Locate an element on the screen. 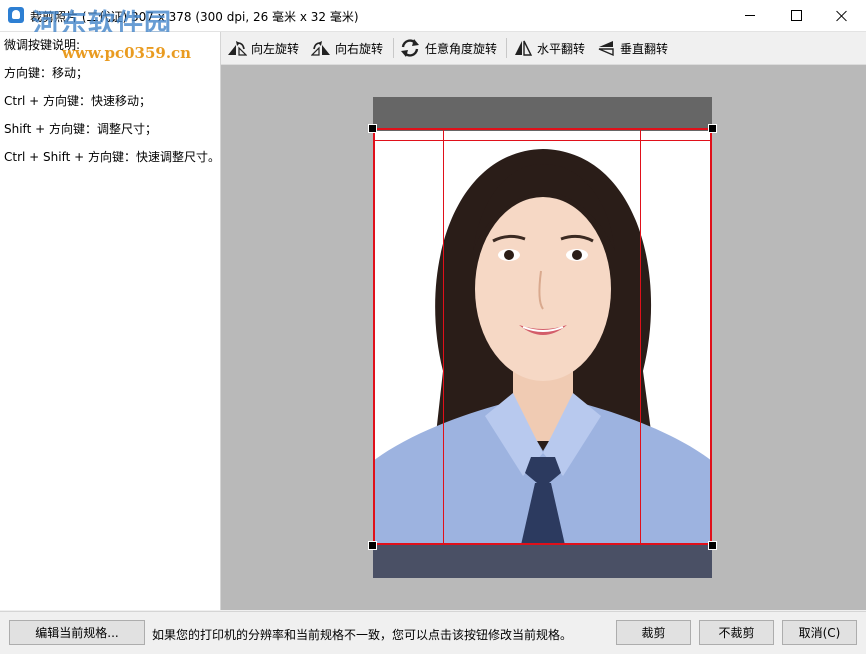  cancel-button: 取消(C) is located at coordinates (819, 632).